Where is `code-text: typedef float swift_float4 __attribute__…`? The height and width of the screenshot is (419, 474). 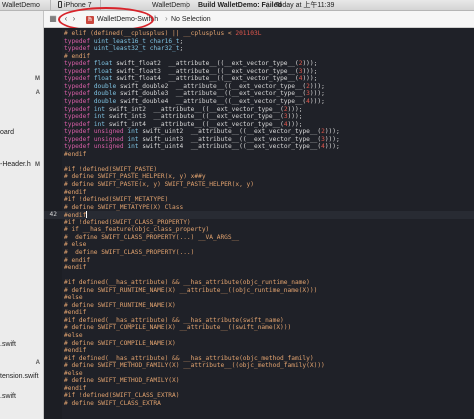
code-text: typedef float swift_float4 __attribute__… is located at coordinates (191, 79).